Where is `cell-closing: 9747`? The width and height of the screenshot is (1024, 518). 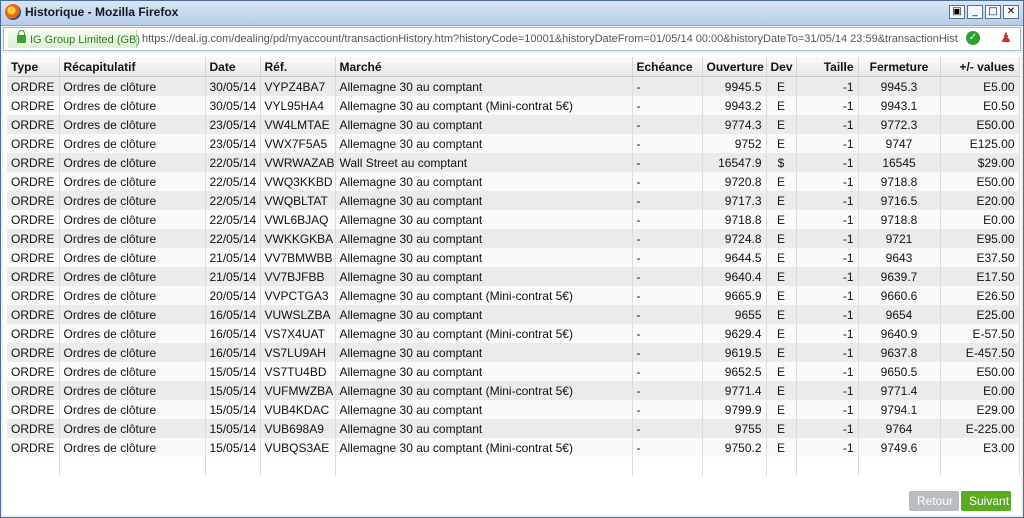
cell-closing: 9747 is located at coordinates (899, 143).